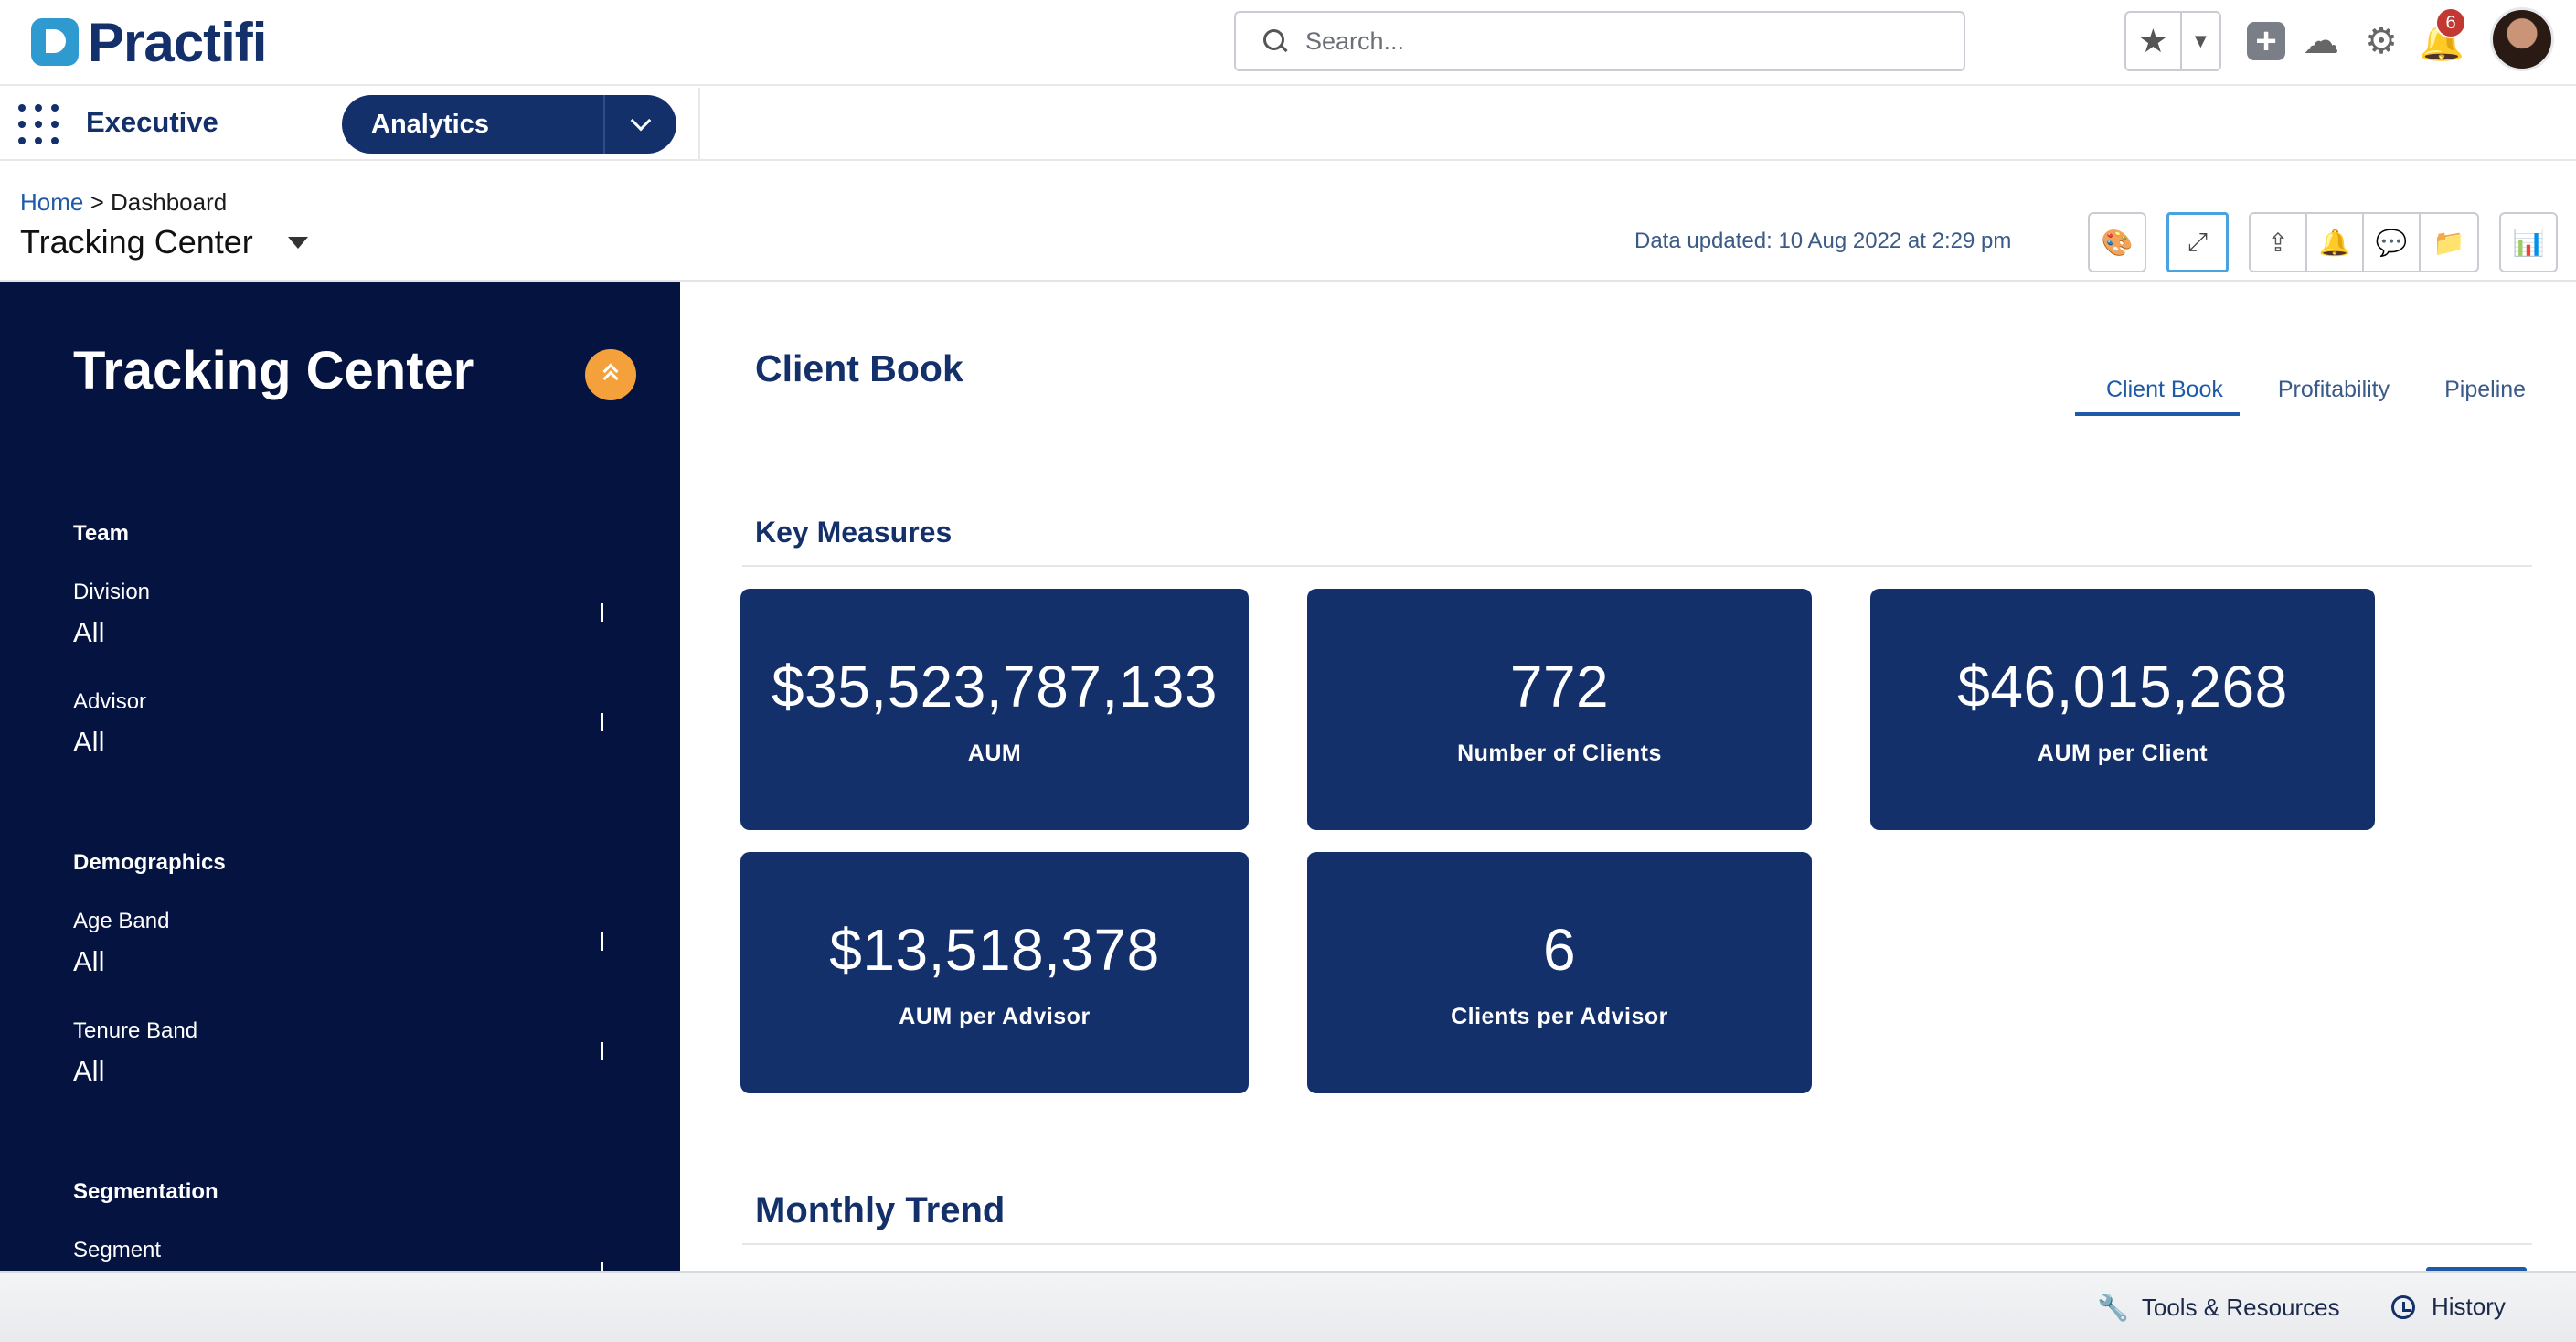  I want to click on page-title-text: Tracking Center, so click(136, 242).